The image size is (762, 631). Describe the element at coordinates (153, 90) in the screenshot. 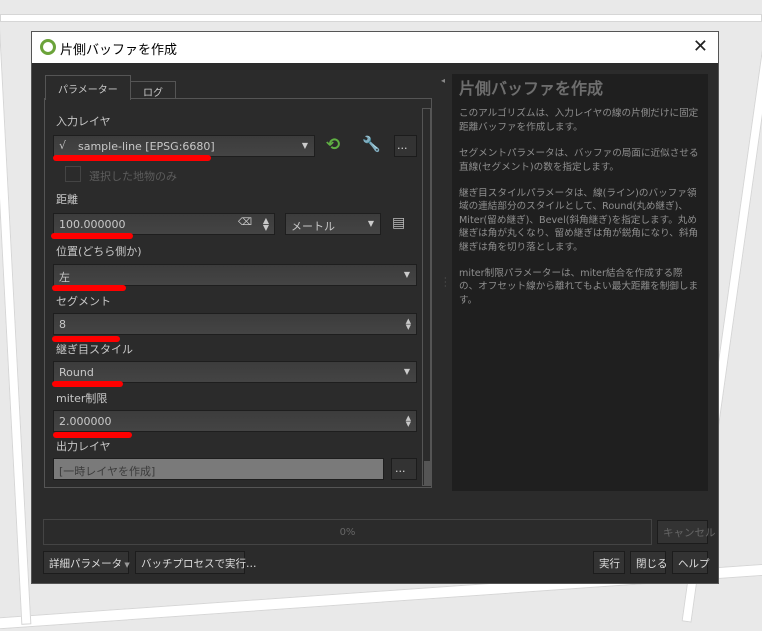

I see `tab-log: ログ` at that location.